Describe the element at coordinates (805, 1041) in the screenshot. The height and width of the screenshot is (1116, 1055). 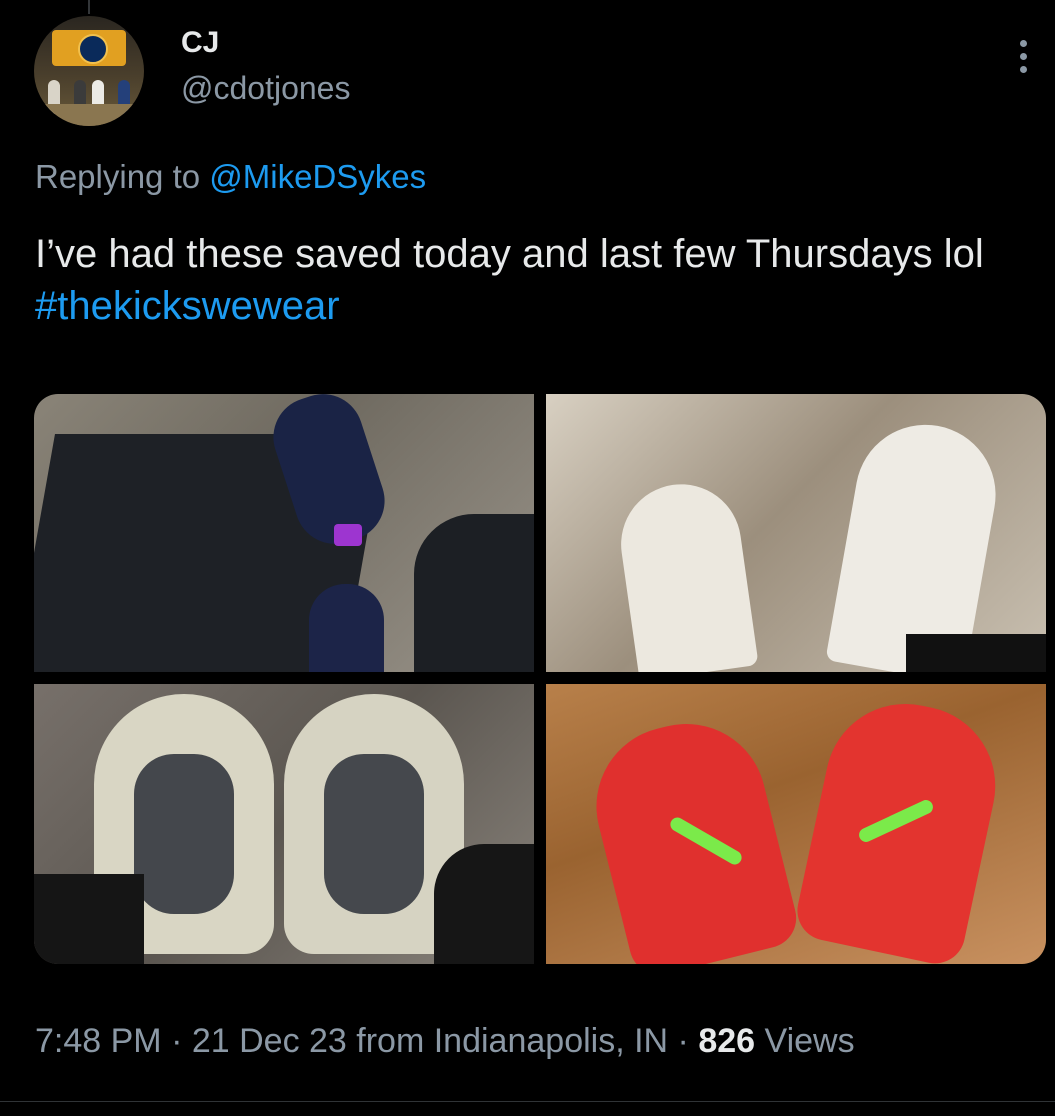
I see `views-label: Views` at that location.